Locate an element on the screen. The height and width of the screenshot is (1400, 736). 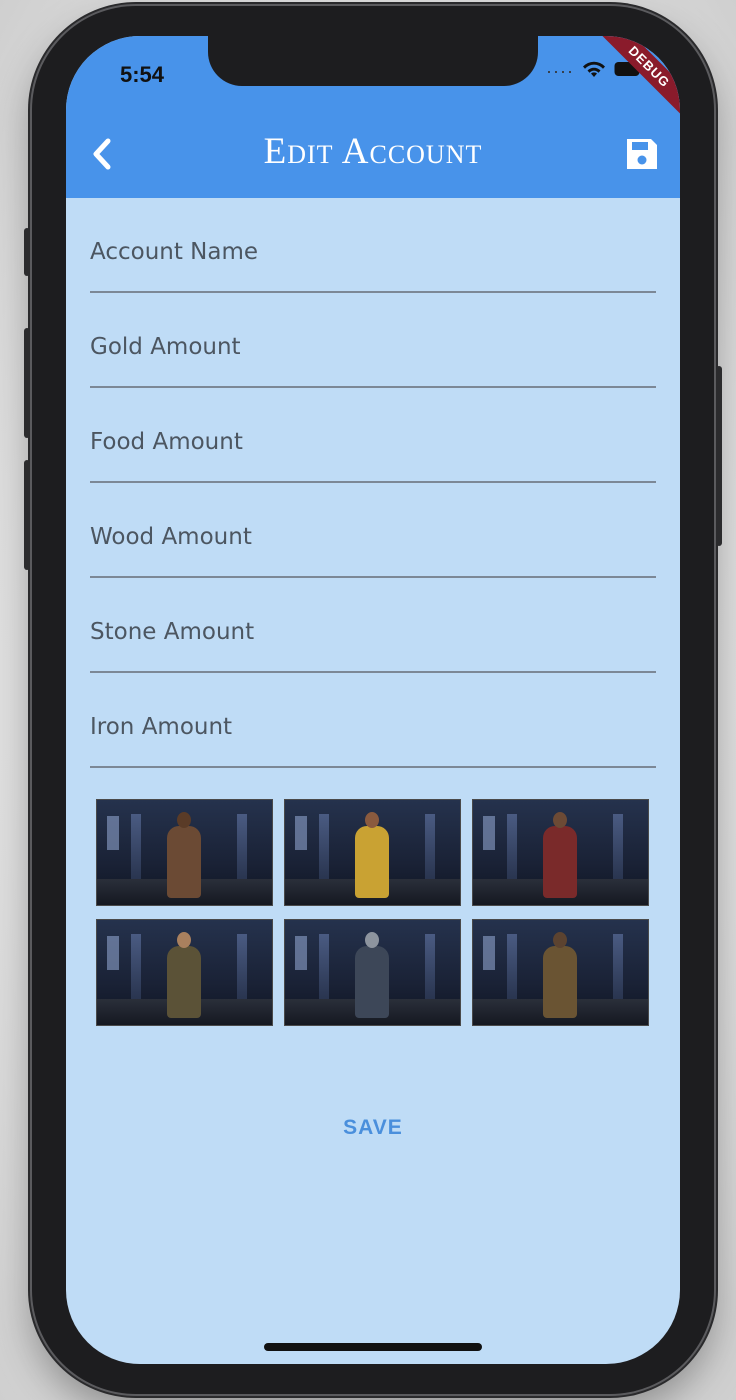
food-amount-input is located at coordinates (373, 433).